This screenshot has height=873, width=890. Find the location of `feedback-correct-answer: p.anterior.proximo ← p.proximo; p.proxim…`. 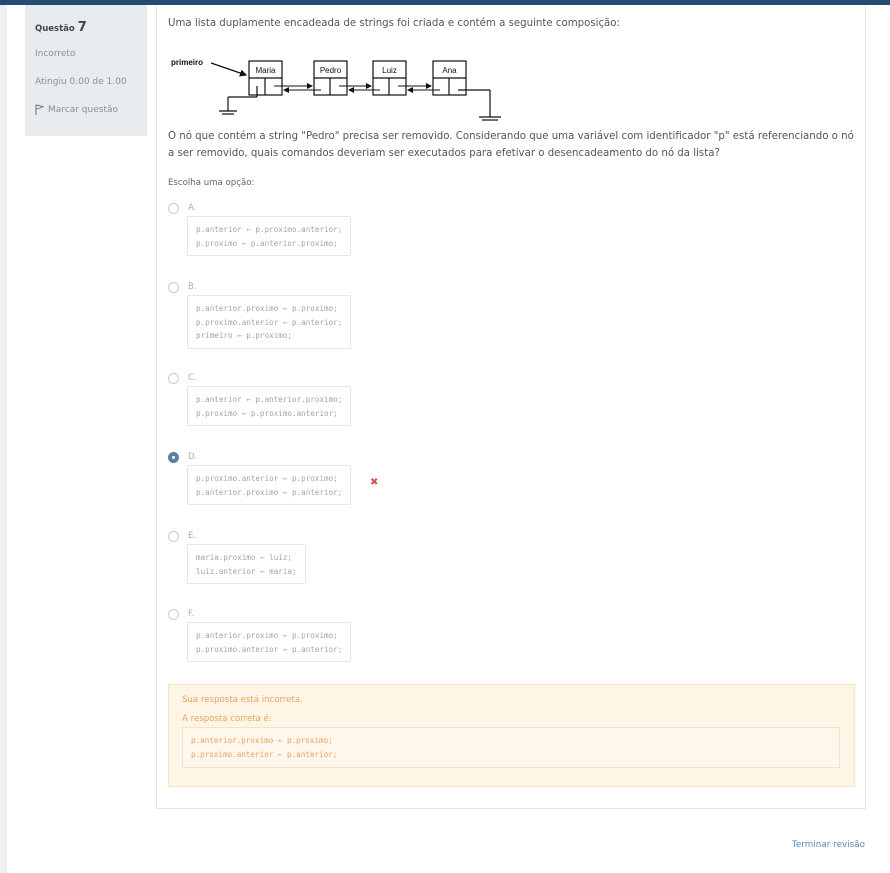

feedback-correct-answer: p.anterior.proximo ← p.proximo; p.proxim… is located at coordinates (511, 747).